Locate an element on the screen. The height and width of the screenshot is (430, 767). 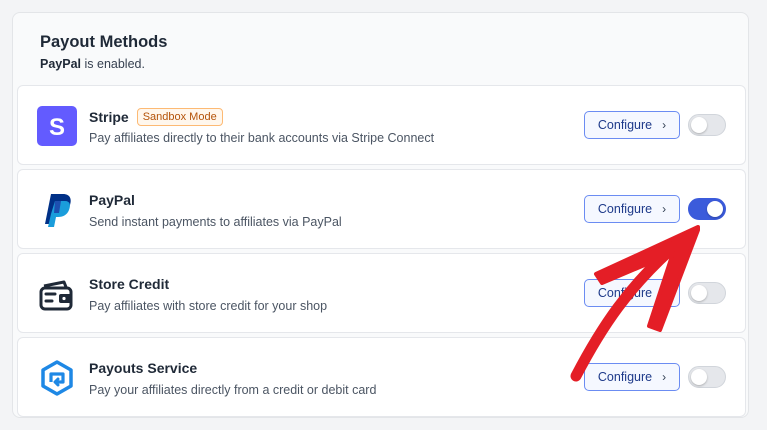
page-title: Payout Methods is located at coordinates (104, 42).